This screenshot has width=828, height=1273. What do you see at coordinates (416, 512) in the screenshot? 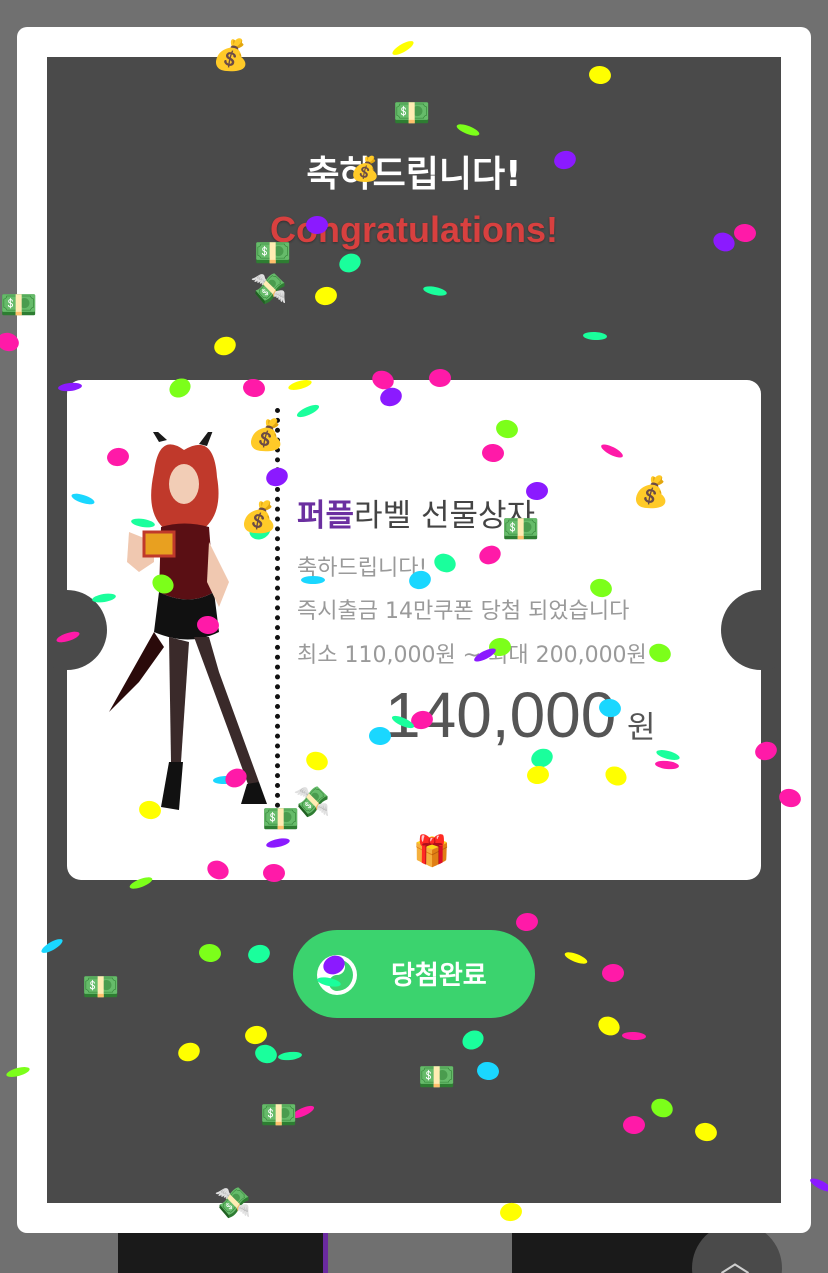
I see `prize-title: 퍼플라벨 선물상자` at bounding box center [416, 512].